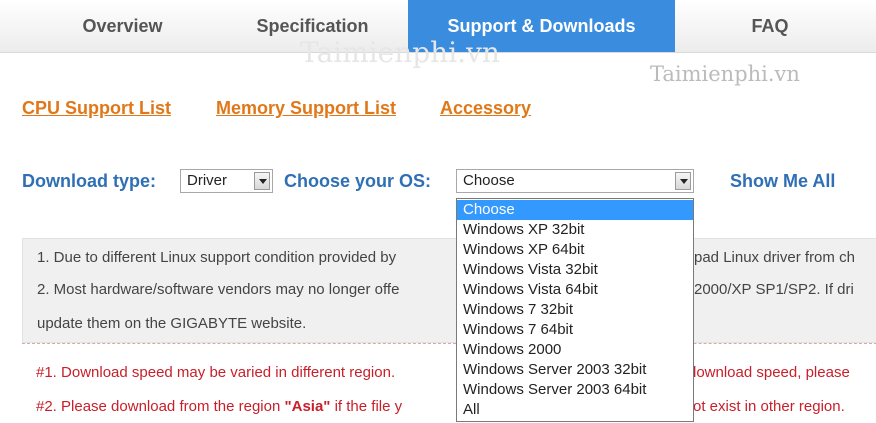 The image size is (876, 423). Describe the element at coordinates (89, 181) in the screenshot. I see `download-type-label: Download type:` at that location.